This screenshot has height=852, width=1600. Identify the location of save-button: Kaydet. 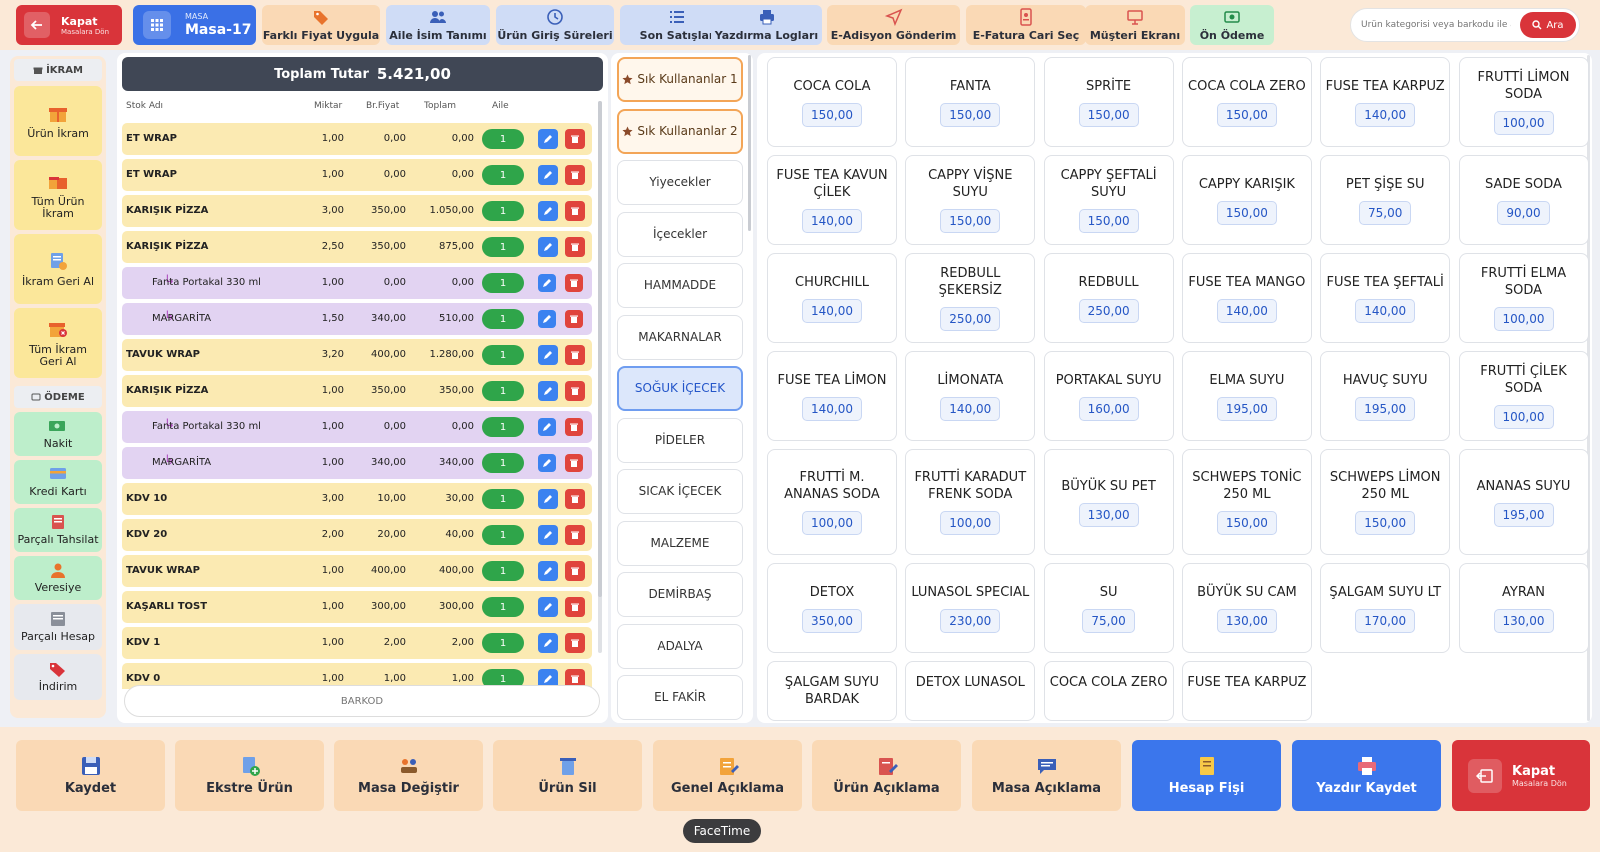
(90, 775).